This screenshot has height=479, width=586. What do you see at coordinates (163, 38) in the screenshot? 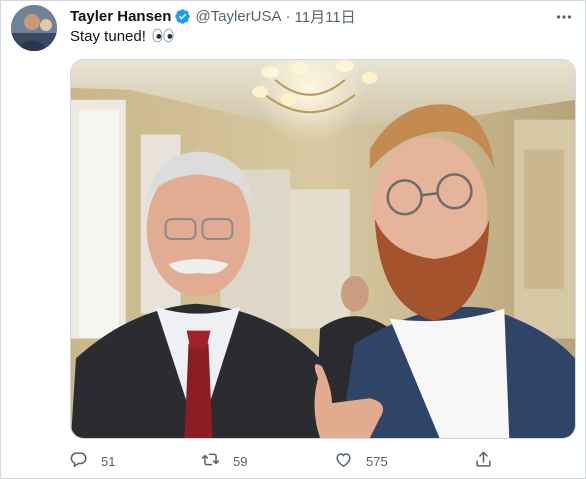
I see `eyes-emoji-icon` at bounding box center [163, 38].